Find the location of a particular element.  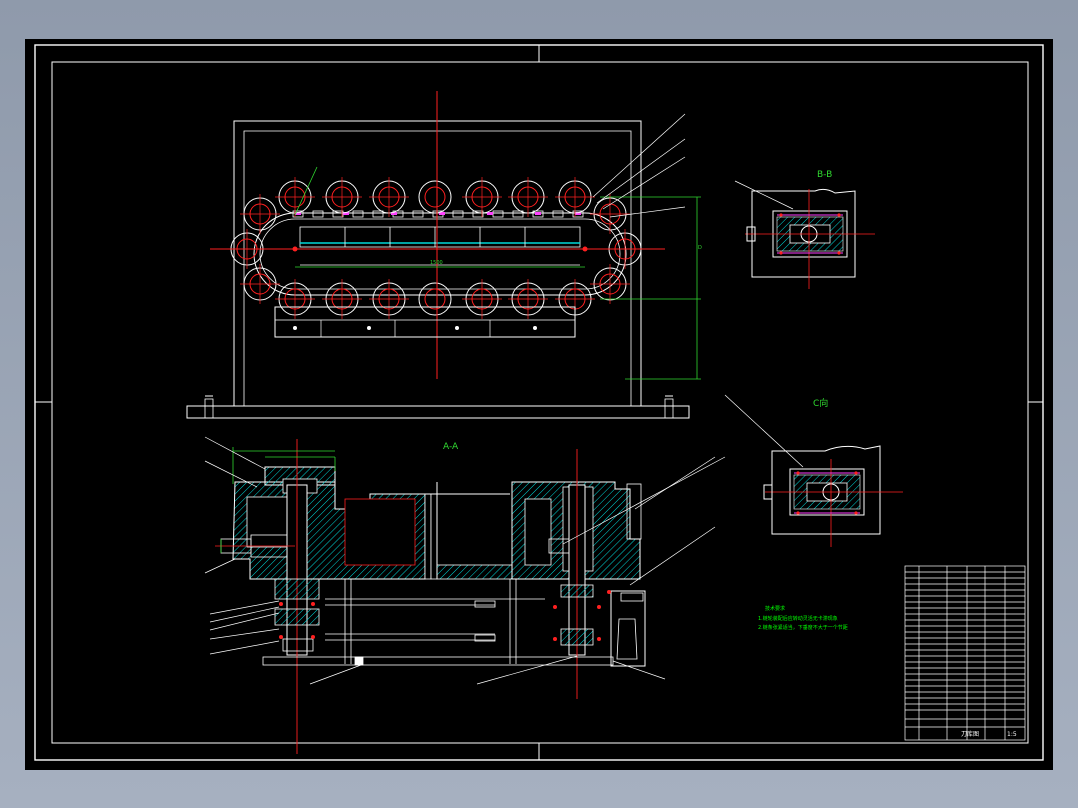

drawing-scale: 1:5 is located at coordinates (1012, 734).